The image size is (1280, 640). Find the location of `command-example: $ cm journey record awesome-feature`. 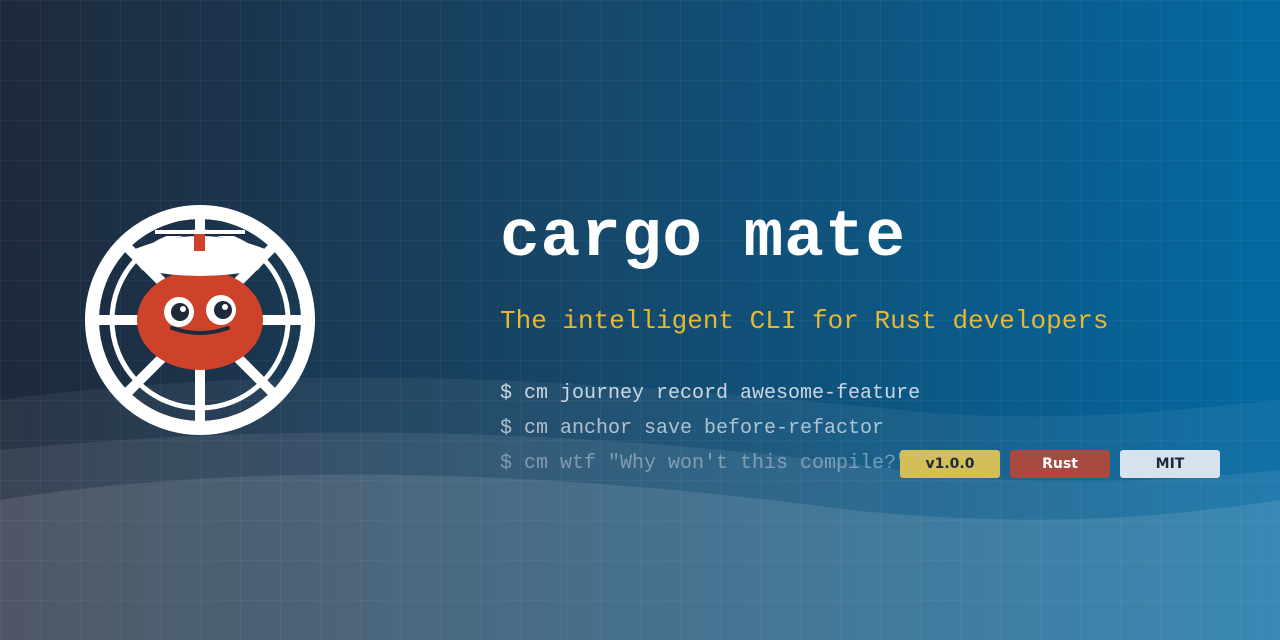

command-example: $ cm journey record awesome-feature is located at coordinates (710, 393).